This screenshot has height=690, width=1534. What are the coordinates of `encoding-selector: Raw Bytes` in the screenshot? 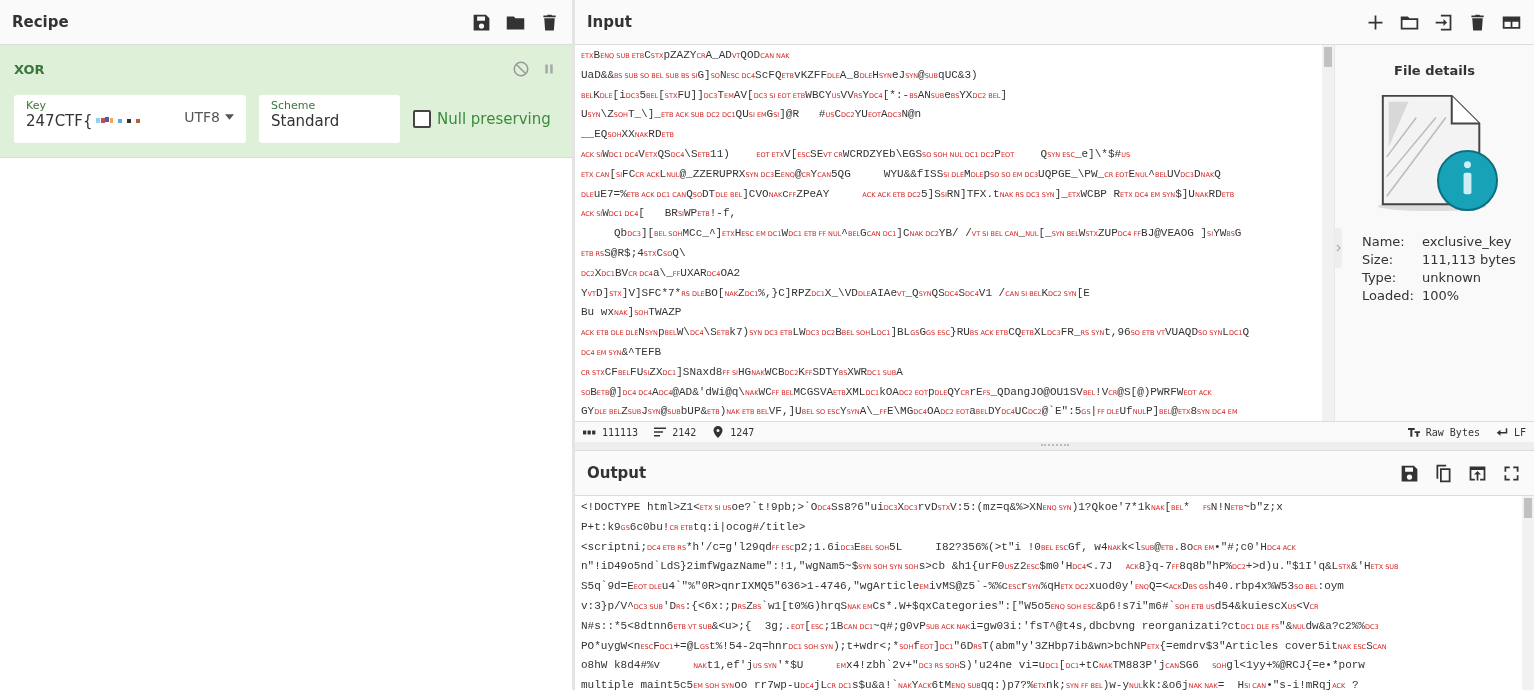 It's located at (1452, 432).